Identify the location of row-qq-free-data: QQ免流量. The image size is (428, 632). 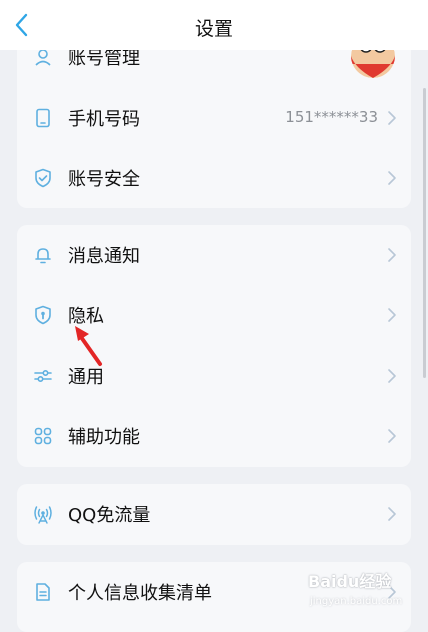
(214, 514).